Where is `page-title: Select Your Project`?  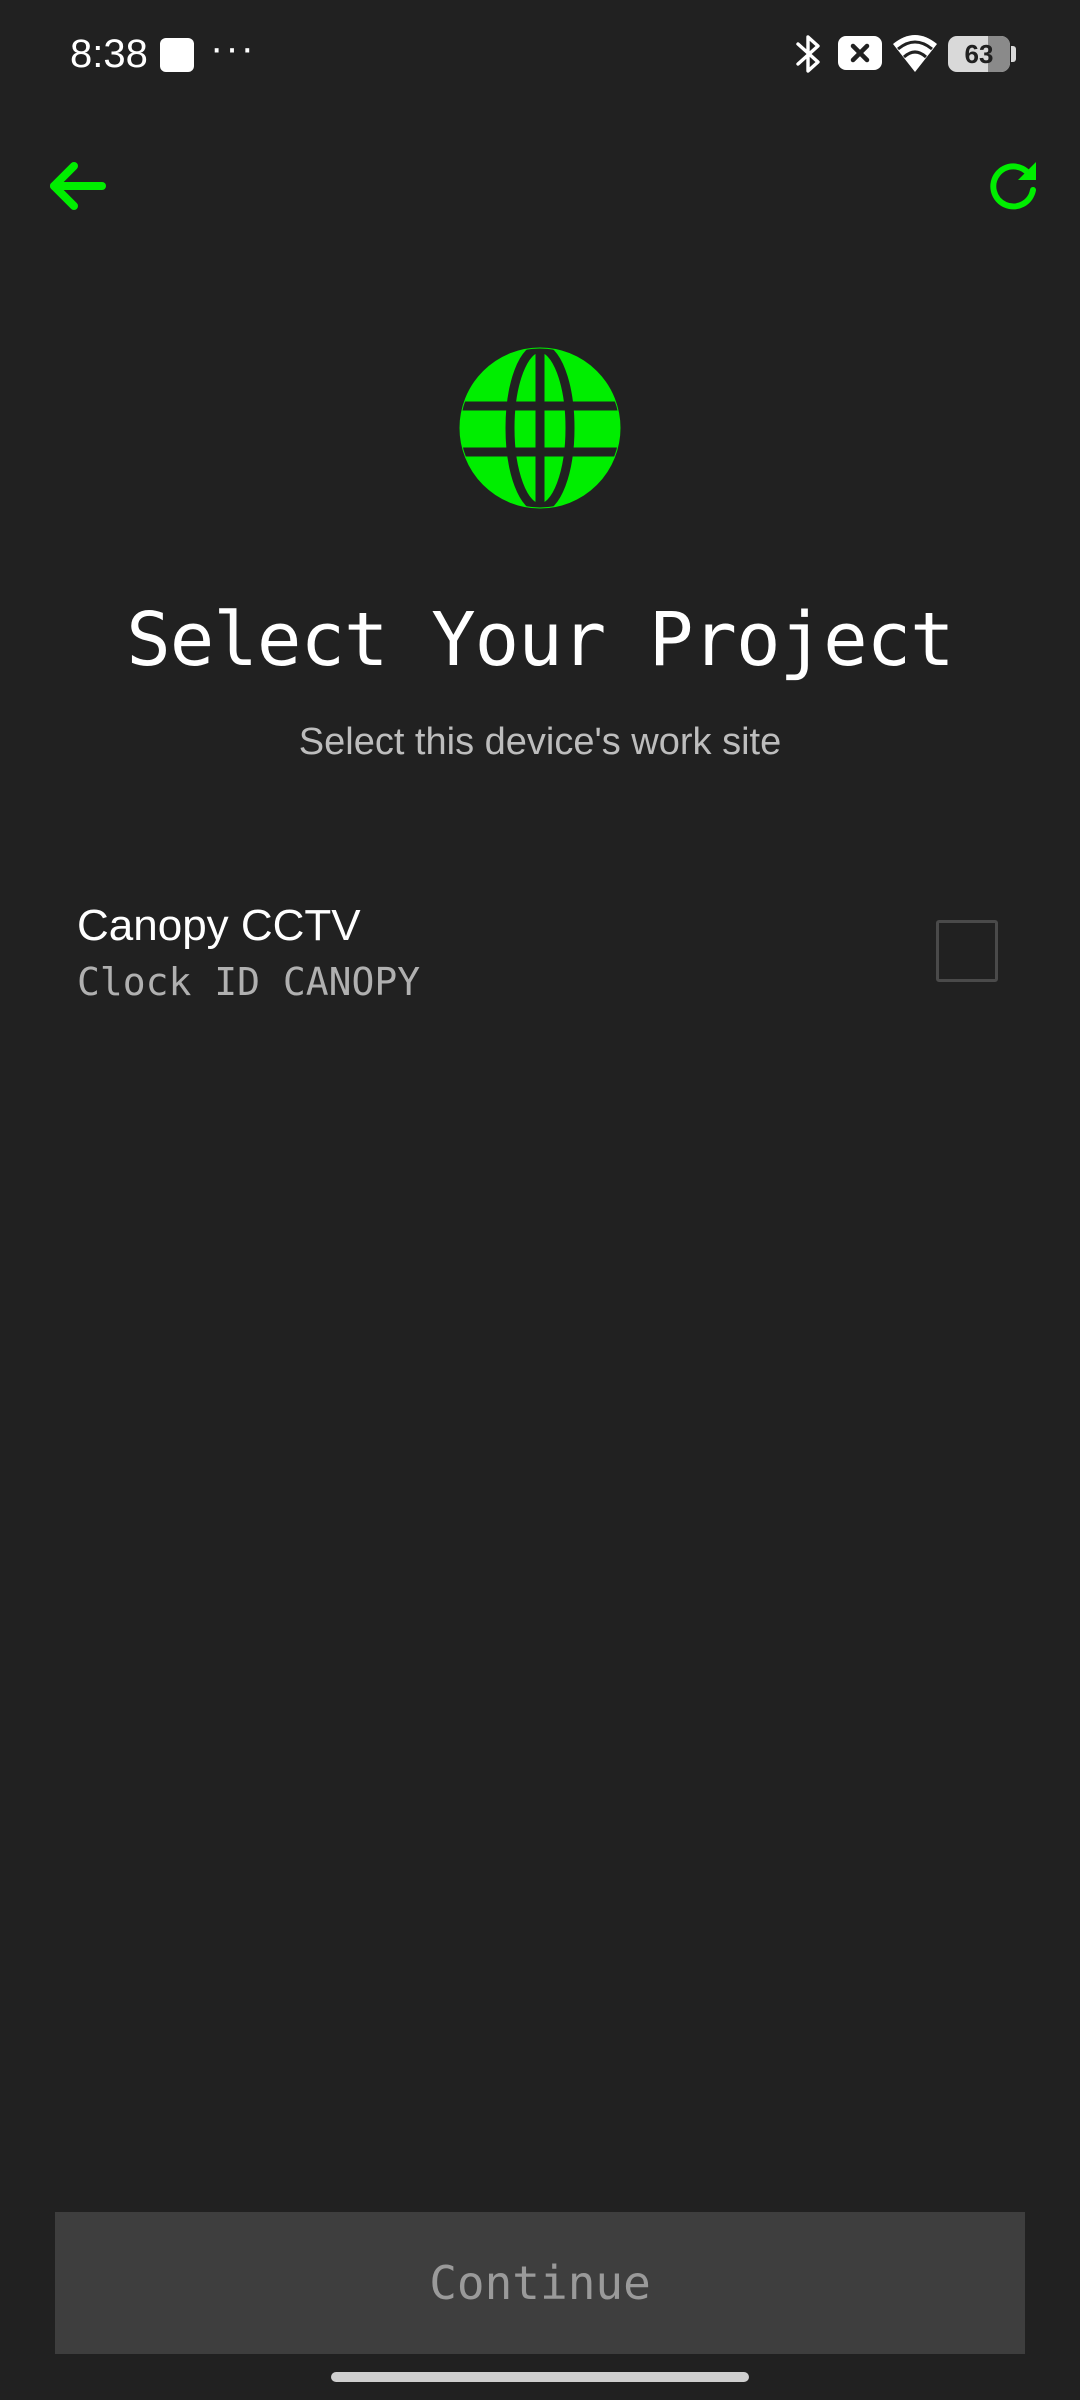
page-title: Select Your Project is located at coordinates (540, 640).